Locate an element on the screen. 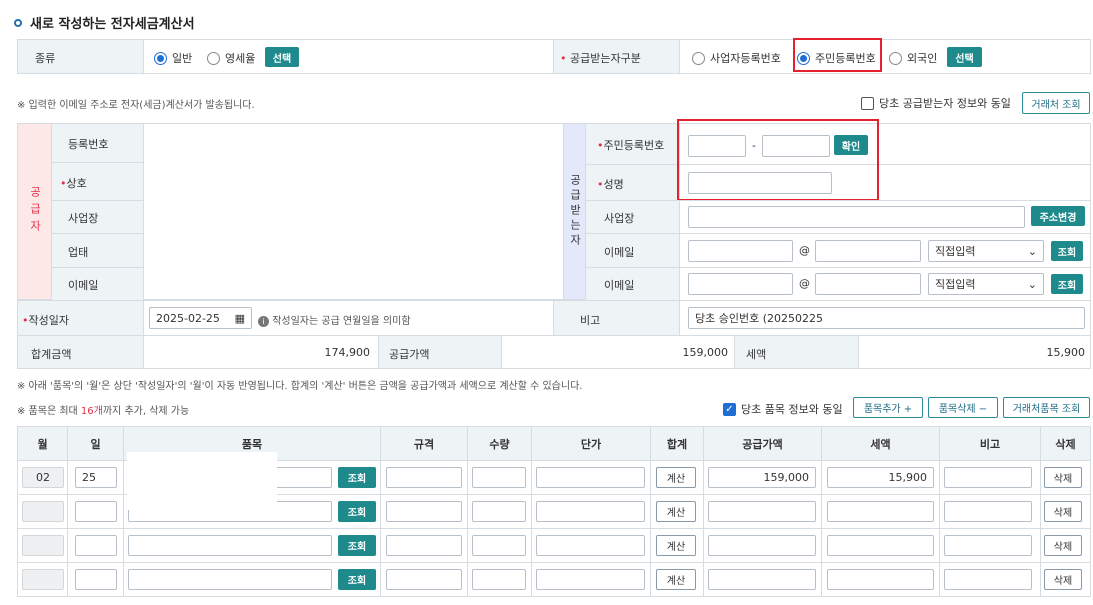  radio-foreigner-label: 외국인 is located at coordinates (922, 58).